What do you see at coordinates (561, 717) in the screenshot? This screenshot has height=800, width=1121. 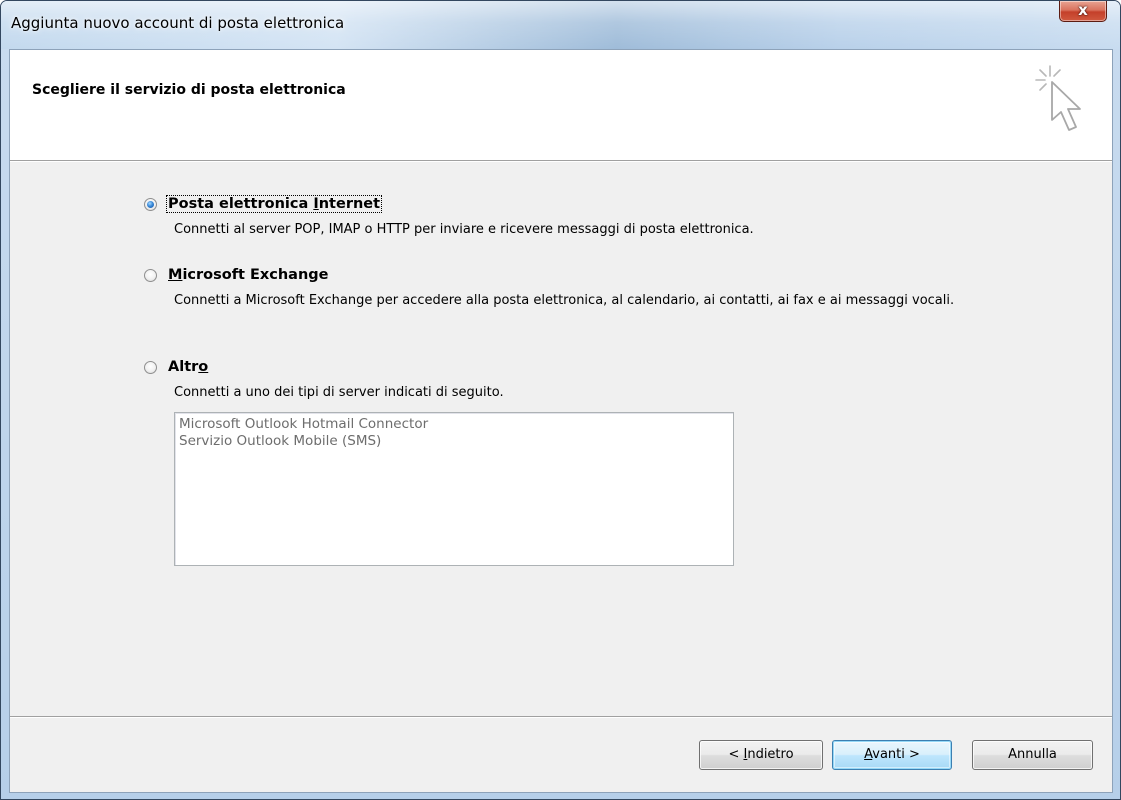 I see `footer-separator` at bounding box center [561, 717].